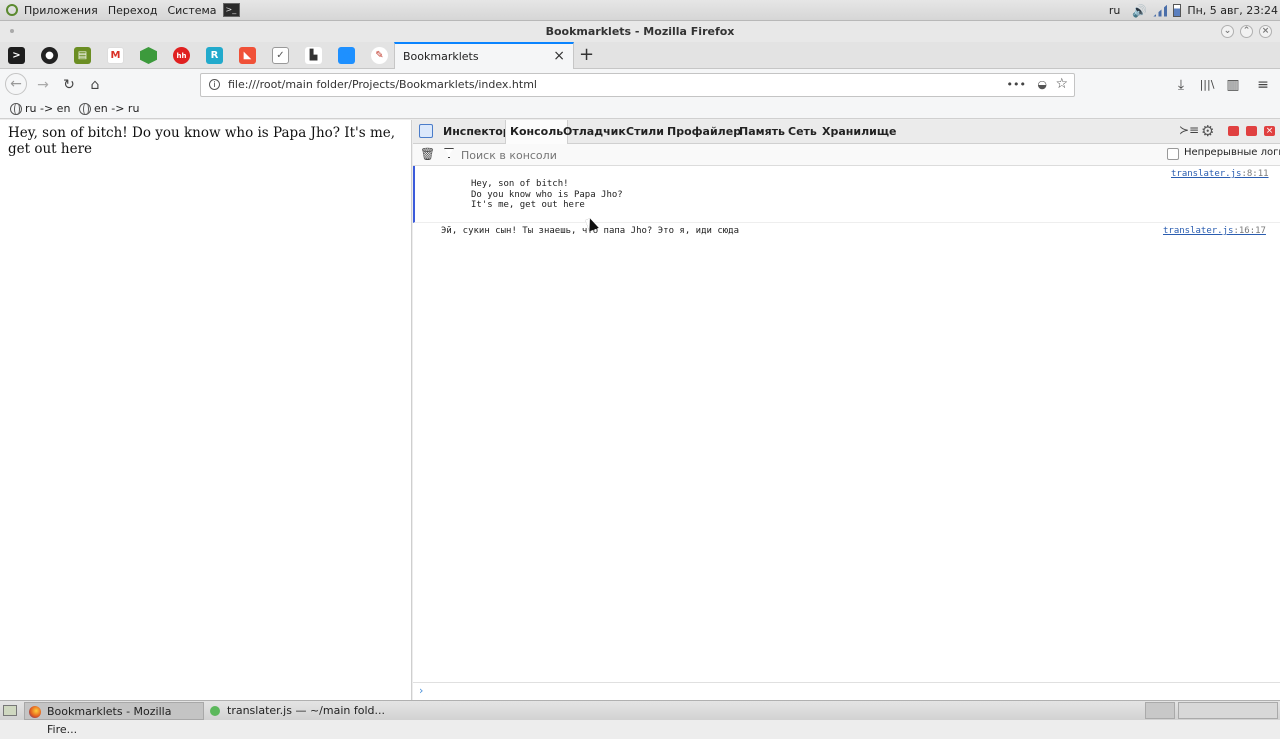 The width and height of the screenshot is (1280, 739). What do you see at coordinates (49, 55) in the screenshot?
I see `pinned-tab-github-icon: ●` at bounding box center [49, 55].